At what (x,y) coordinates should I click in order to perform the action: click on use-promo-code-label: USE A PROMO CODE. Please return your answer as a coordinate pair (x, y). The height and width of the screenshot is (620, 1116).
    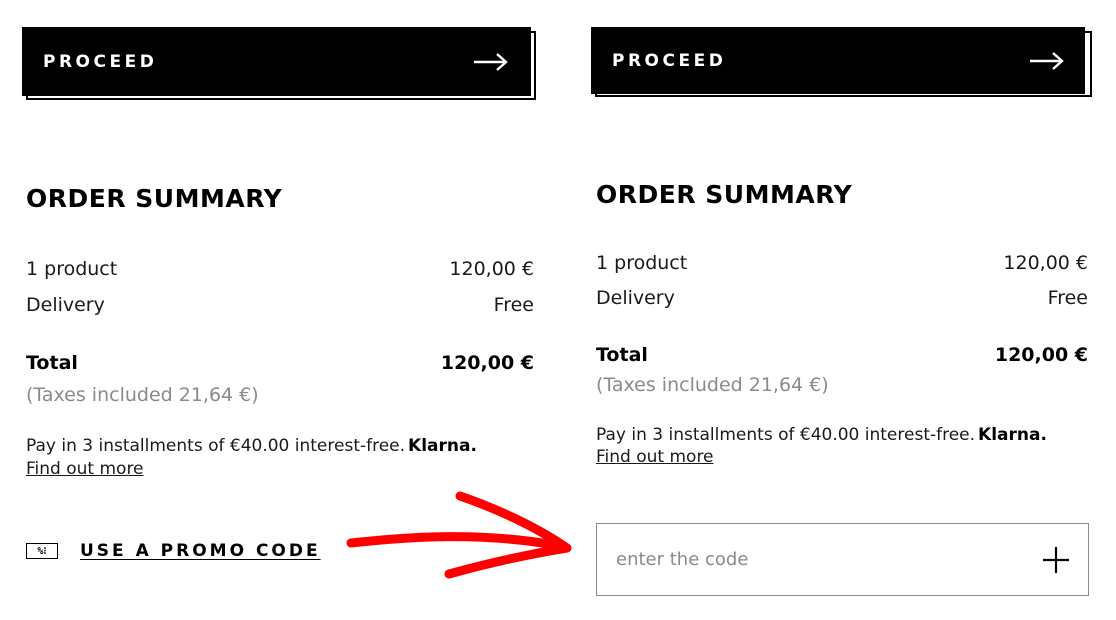
    Looking at the image, I should click on (200, 551).